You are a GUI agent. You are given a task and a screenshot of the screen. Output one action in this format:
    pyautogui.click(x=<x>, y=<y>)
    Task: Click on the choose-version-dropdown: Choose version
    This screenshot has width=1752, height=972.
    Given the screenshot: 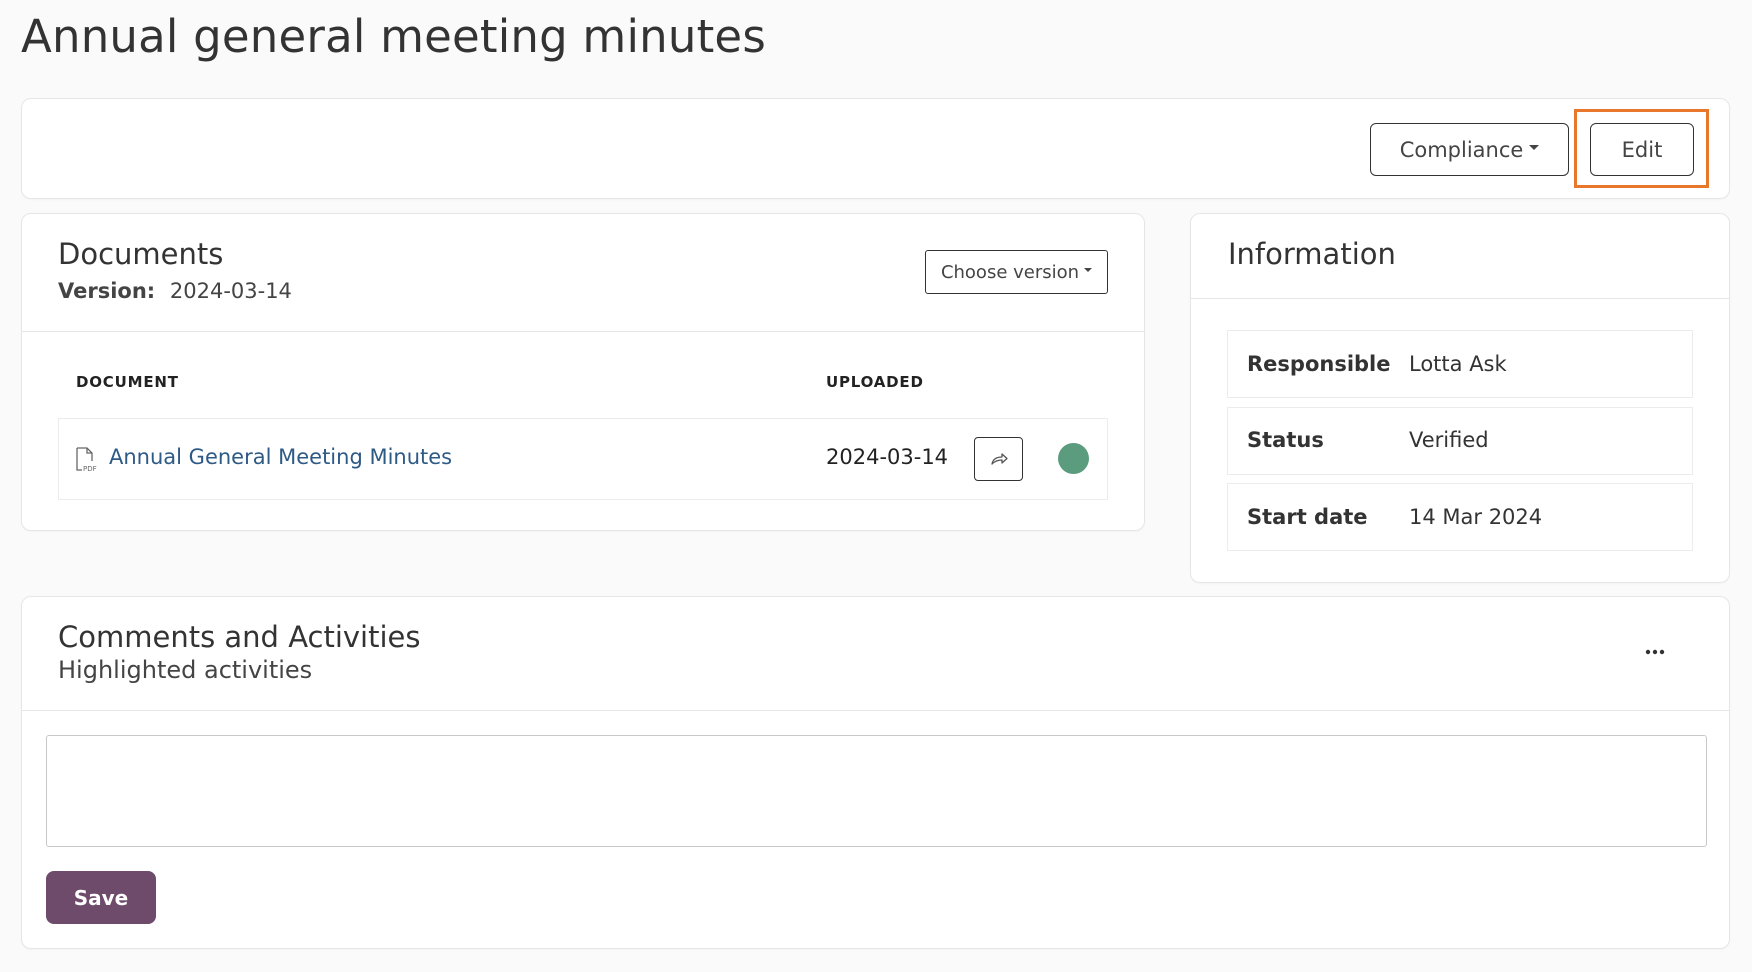 What is the action you would take?
    pyautogui.click(x=1016, y=272)
    